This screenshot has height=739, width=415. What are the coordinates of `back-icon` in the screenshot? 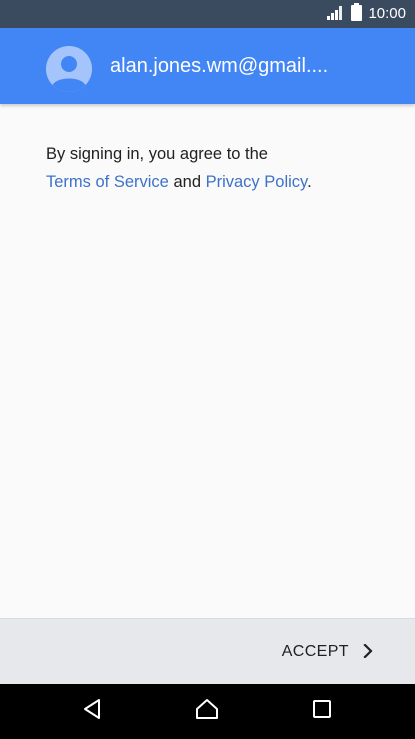 It's located at (92, 711).